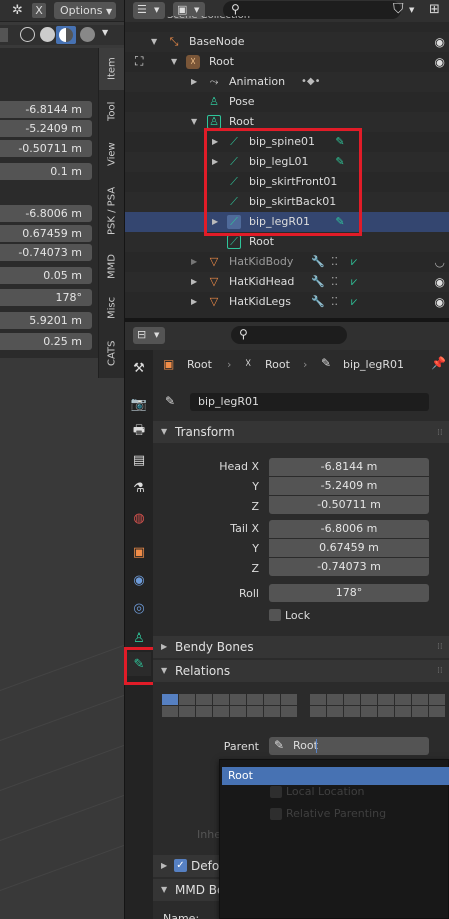  I want to click on new-collection-icon: ⊞, so click(434, 9).